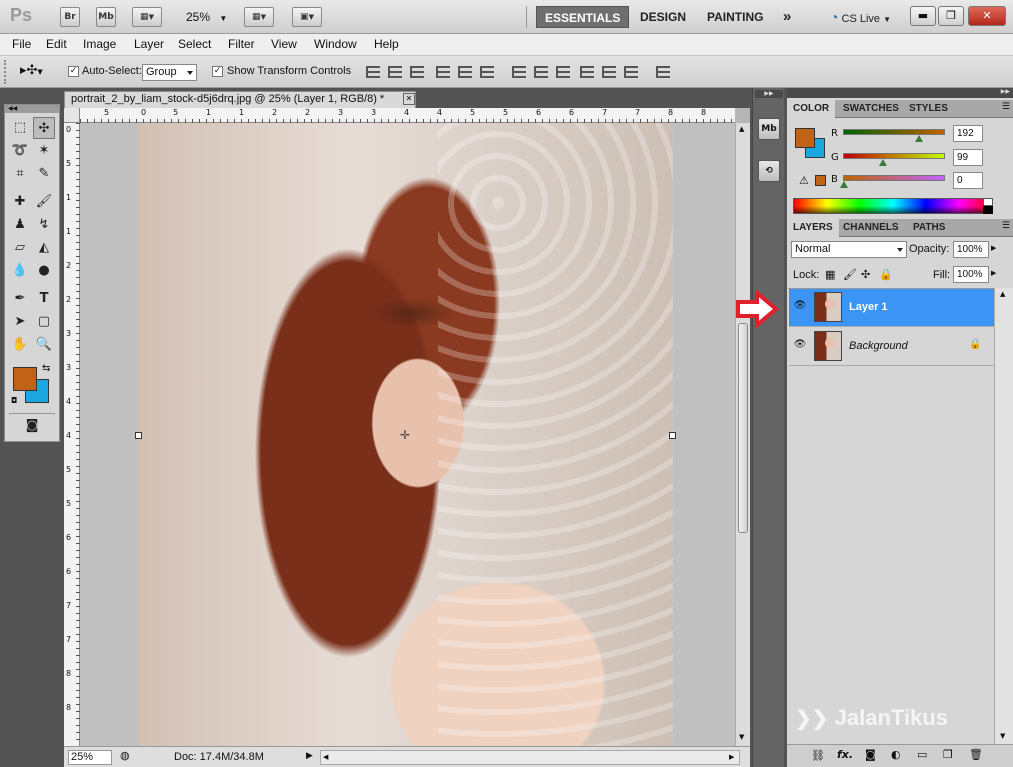 This screenshot has width=1013, height=767. What do you see at coordinates (20, 128) in the screenshot?
I see `marquee-tool-icon: ⬚` at bounding box center [20, 128].